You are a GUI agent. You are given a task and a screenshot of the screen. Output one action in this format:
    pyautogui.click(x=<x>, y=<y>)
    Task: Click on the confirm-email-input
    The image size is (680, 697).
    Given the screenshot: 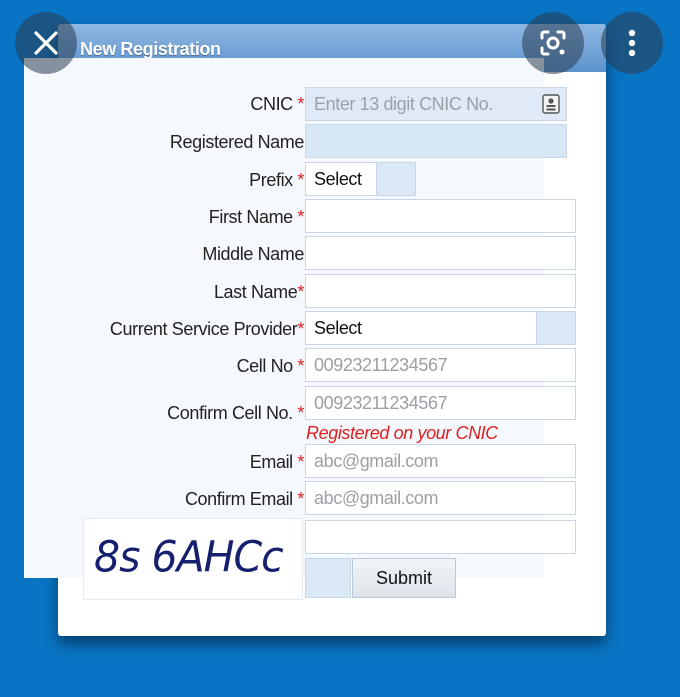 What is the action you would take?
    pyautogui.click(x=440, y=498)
    